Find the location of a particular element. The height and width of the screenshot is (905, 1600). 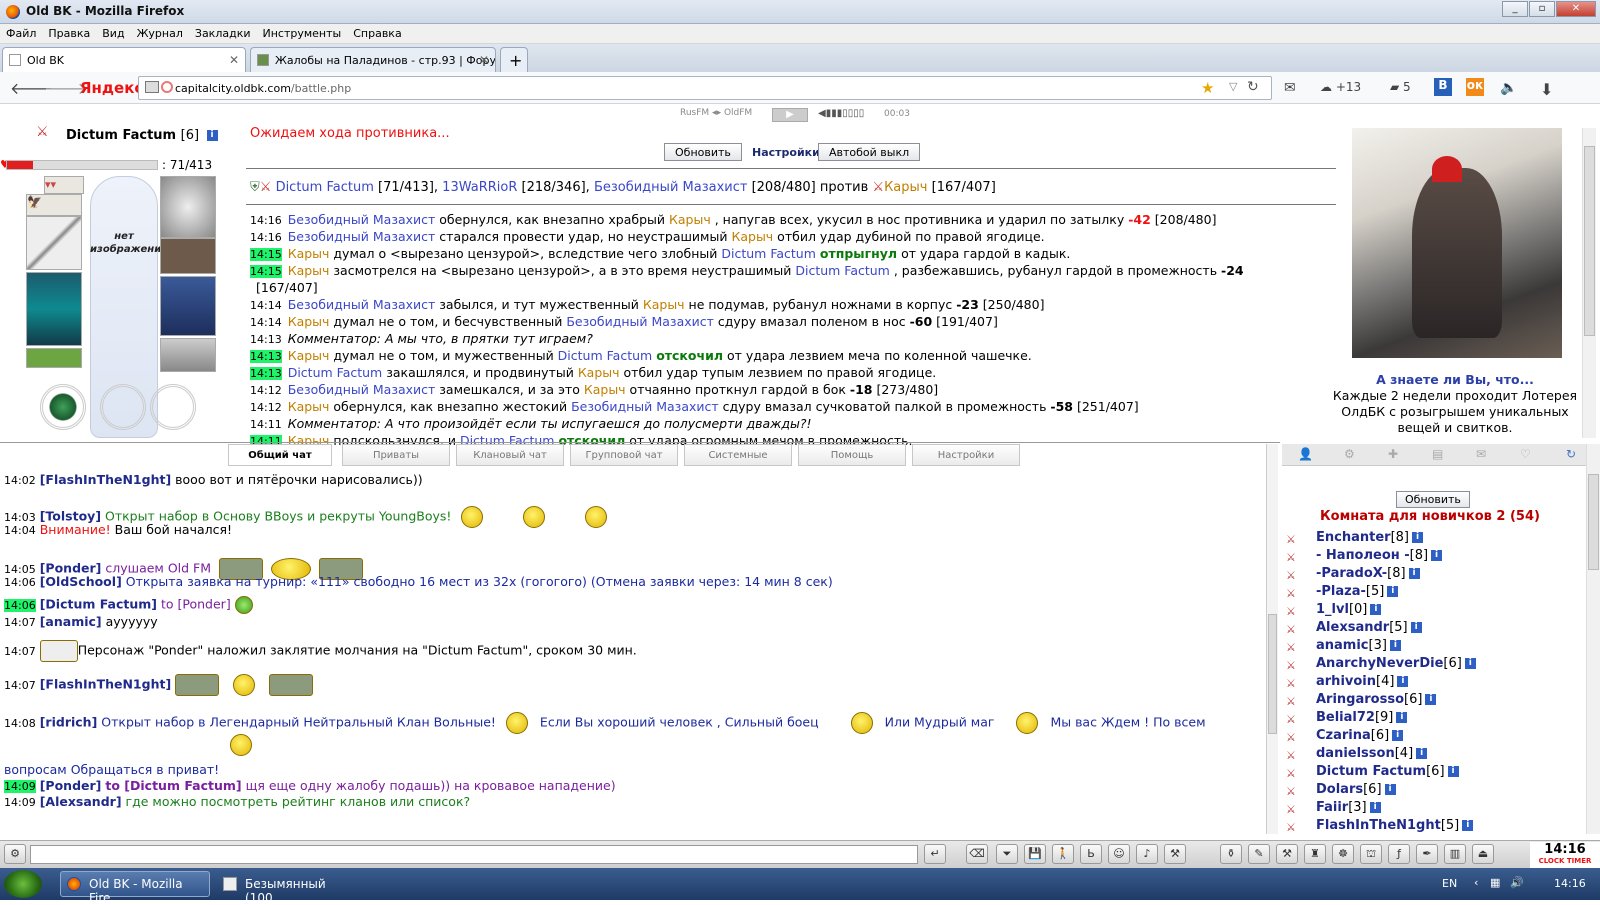

slot-amulet: 🦅 is located at coordinates (54, 205).